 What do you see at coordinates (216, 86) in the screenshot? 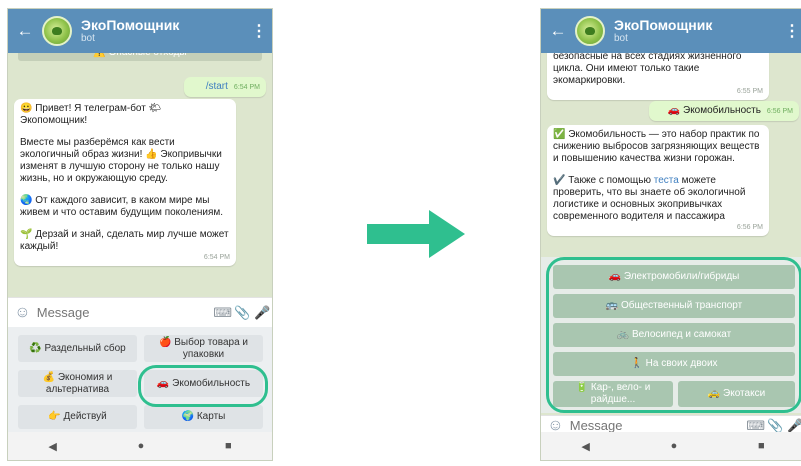
I see `message-text: /start` at bounding box center [216, 86].